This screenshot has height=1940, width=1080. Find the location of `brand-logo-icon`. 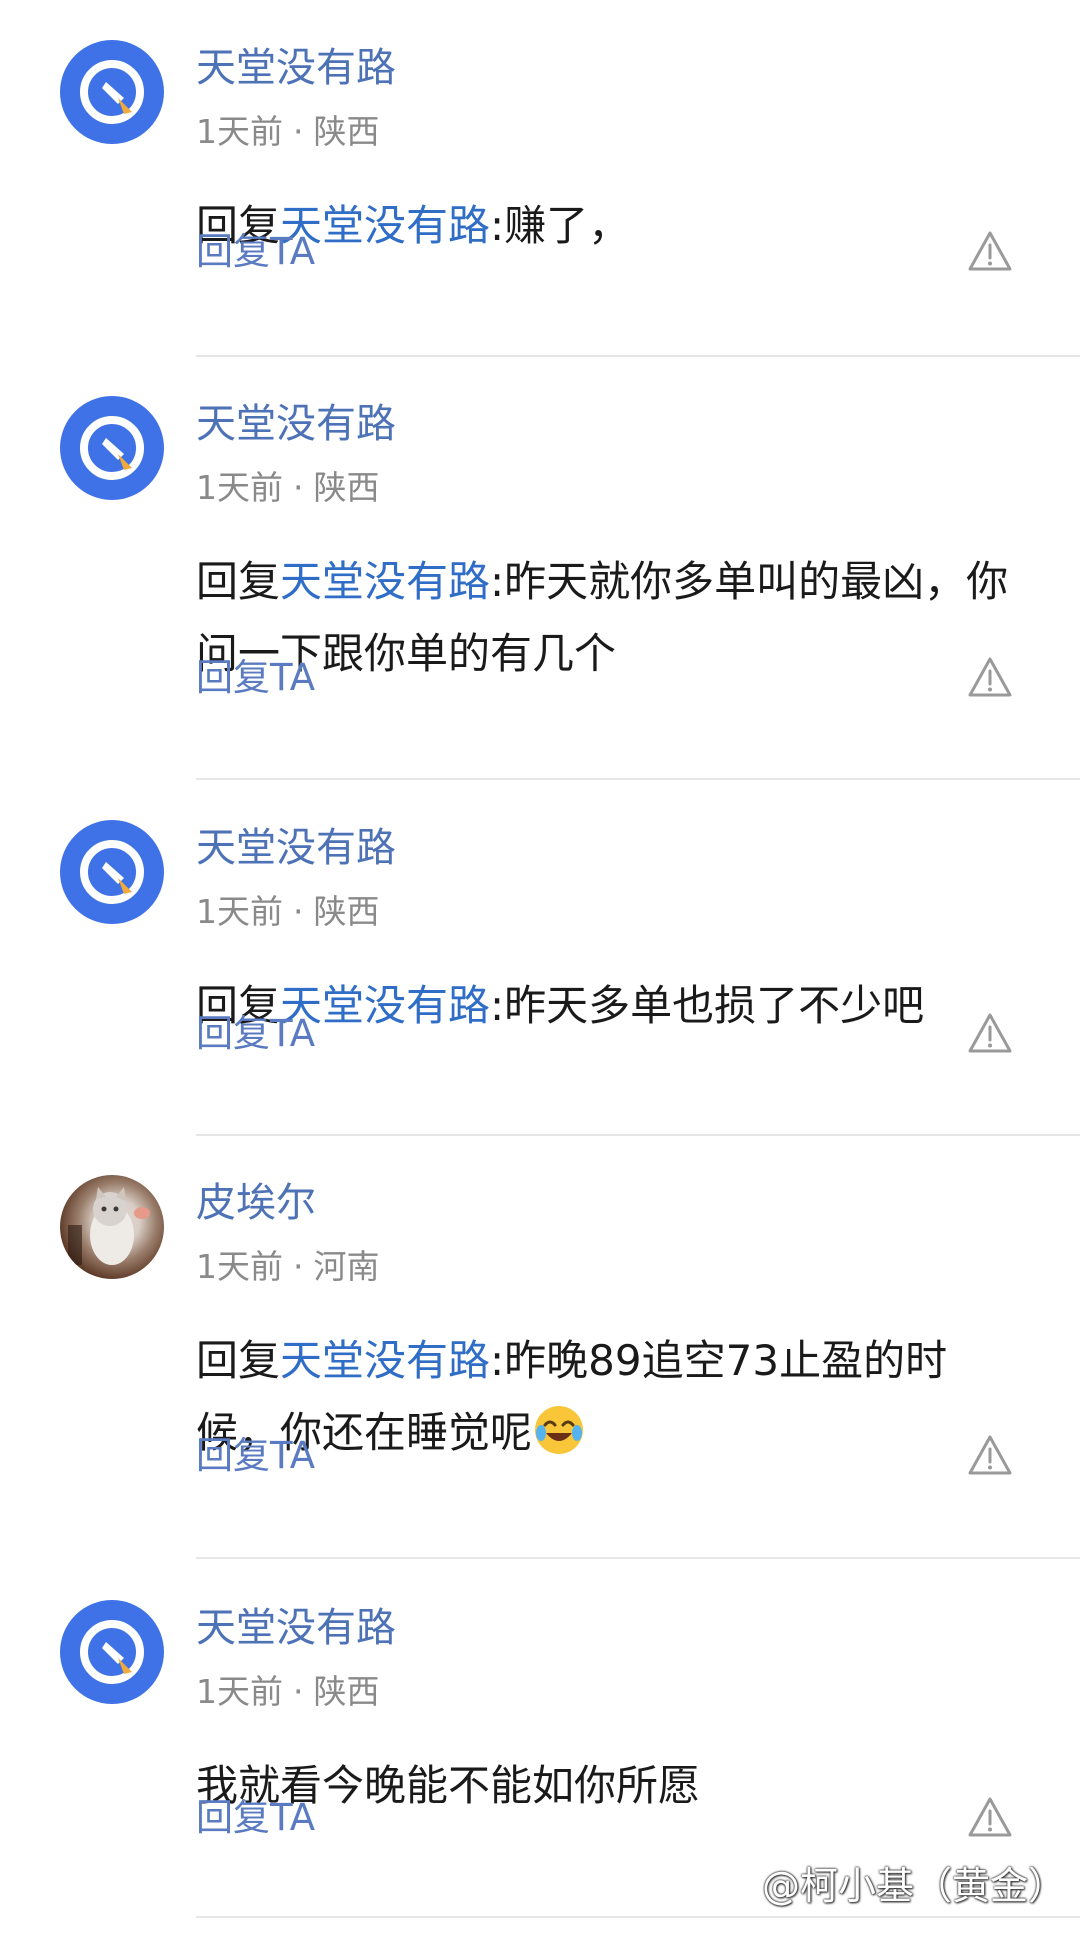

brand-logo-icon is located at coordinates (743, 1890).